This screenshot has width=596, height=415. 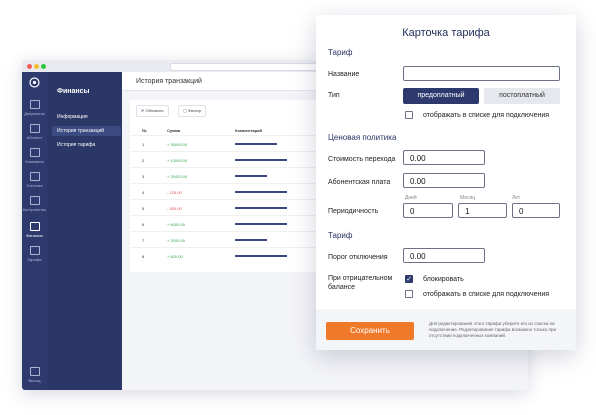 I want to click on row-amount: - 300.00, so click(x=174, y=208).